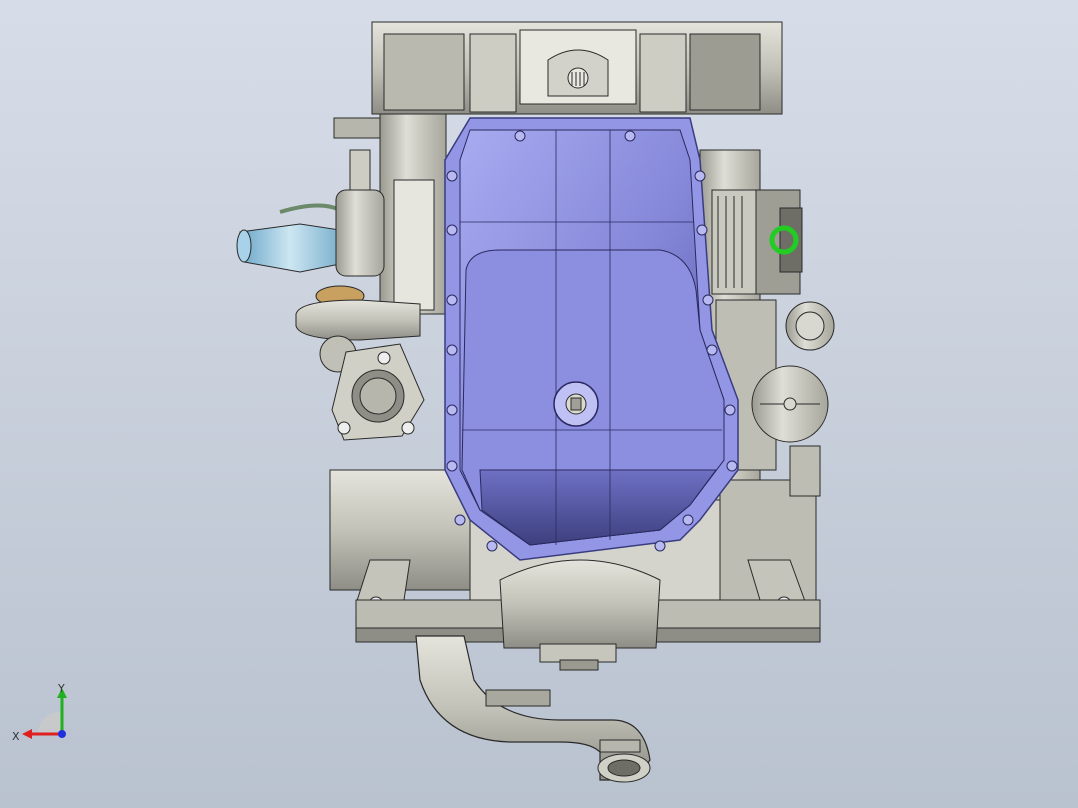 This screenshot has height=808, width=1078. I want to click on orientation-triad: Y X, so click(44, 717).